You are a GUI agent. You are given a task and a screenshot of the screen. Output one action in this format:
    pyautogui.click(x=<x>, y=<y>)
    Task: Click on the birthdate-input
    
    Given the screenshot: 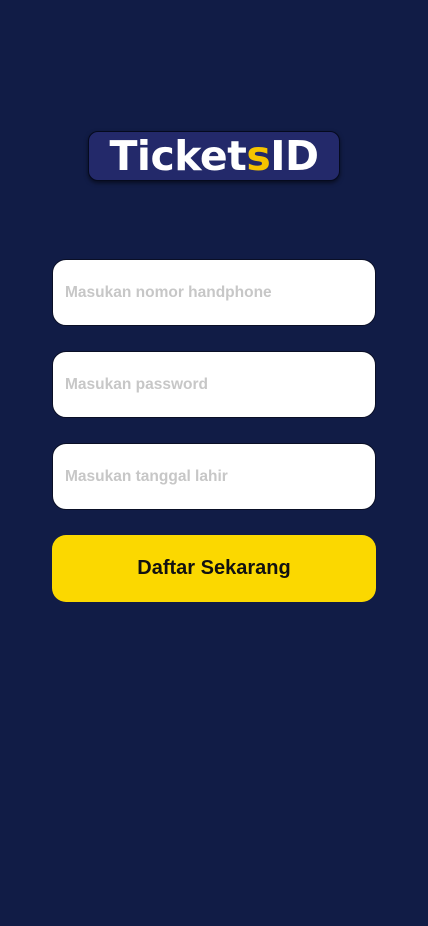 What is the action you would take?
    pyautogui.click(x=214, y=476)
    